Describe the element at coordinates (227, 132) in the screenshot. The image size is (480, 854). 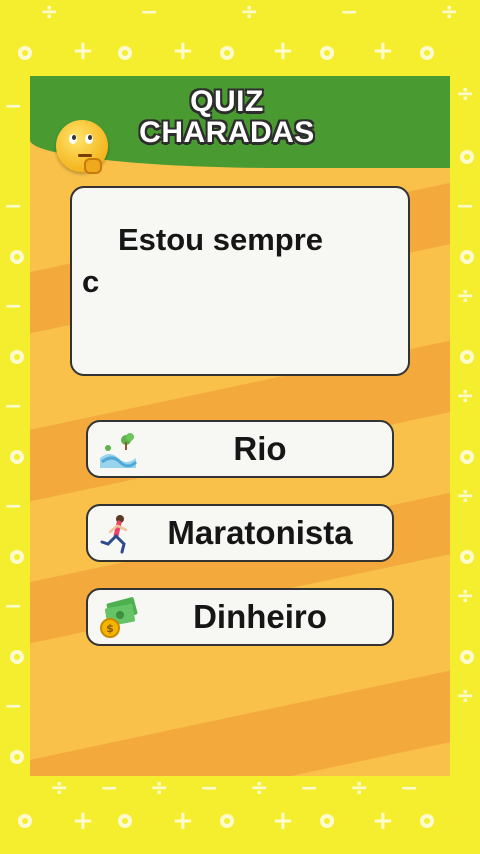
I see `title-line-2: CHARADAS` at that location.